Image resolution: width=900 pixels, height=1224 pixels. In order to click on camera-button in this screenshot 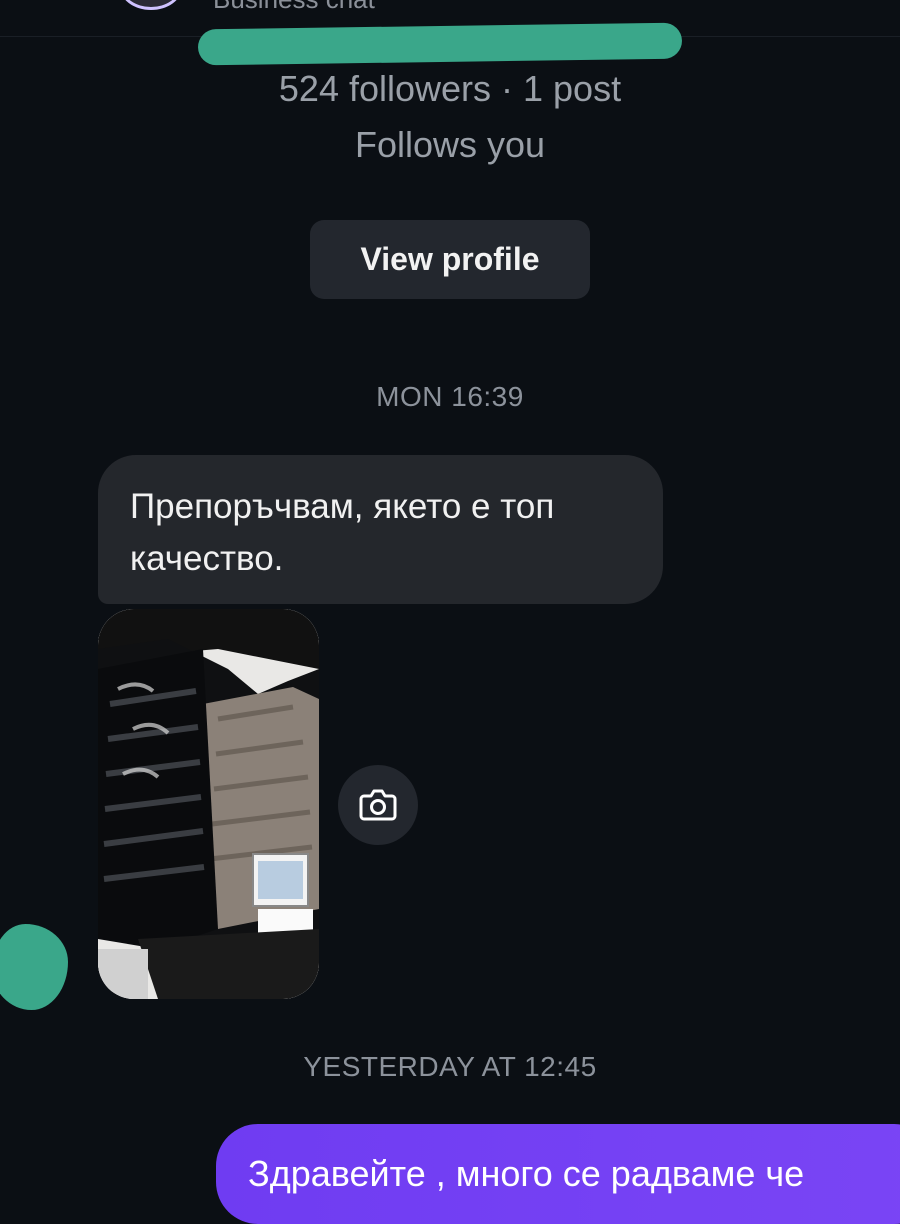, I will do `click(378, 805)`.